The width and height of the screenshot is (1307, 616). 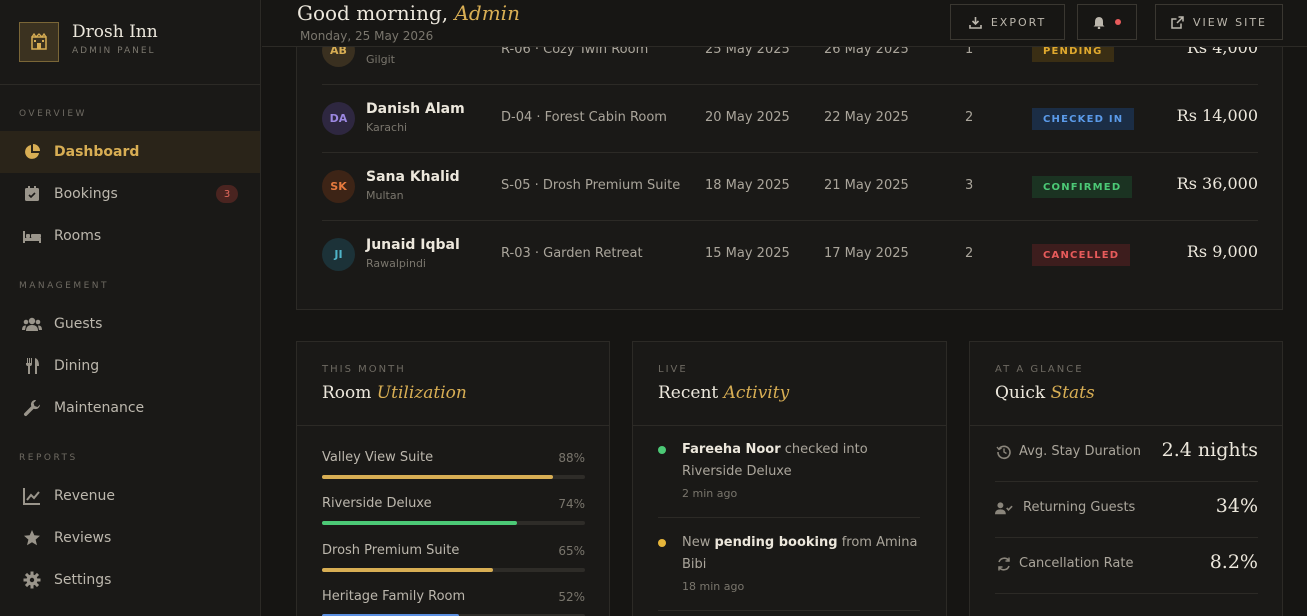 I want to click on card-title: Quick Stats, so click(x=1045, y=393).